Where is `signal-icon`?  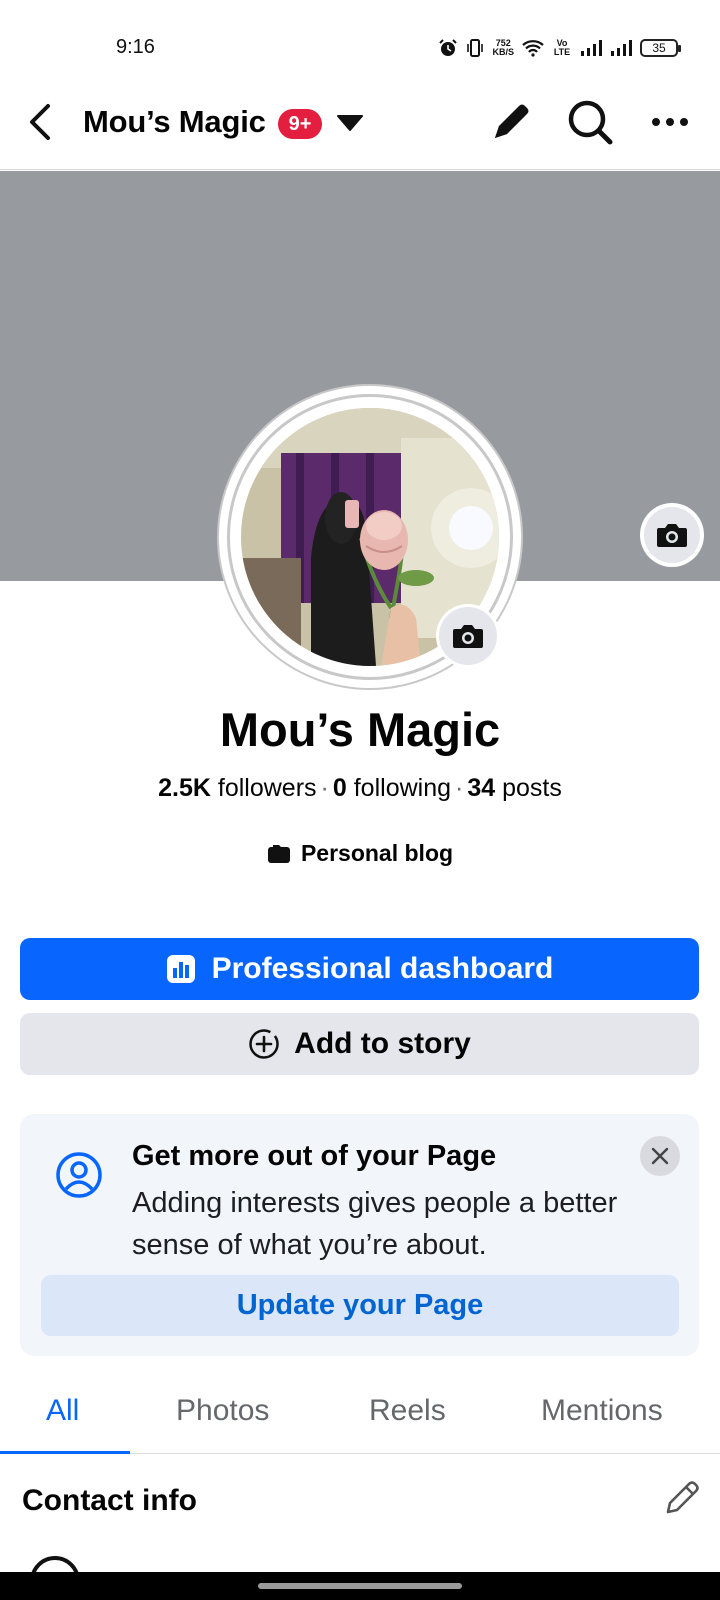
signal-icon is located at coordinates (591, 48).